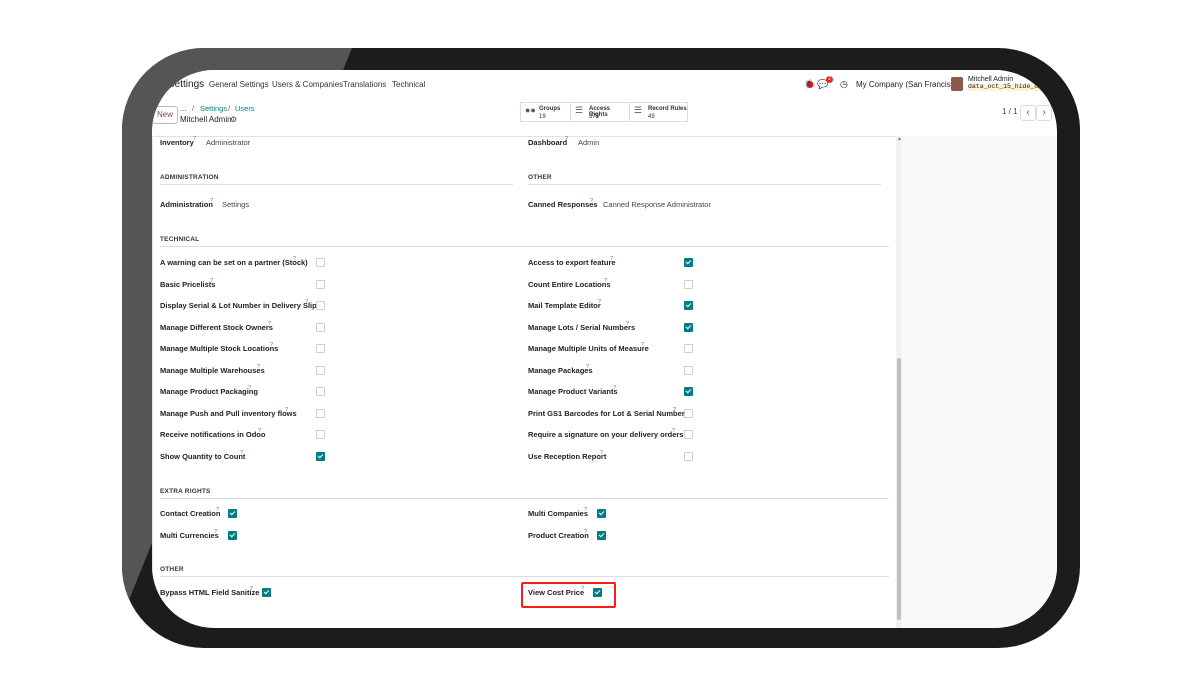  What do you see at coordinates (688, 391) in the screenshot?
I see `checkbox-manage-product-variants` at bounding box center [688, 391].